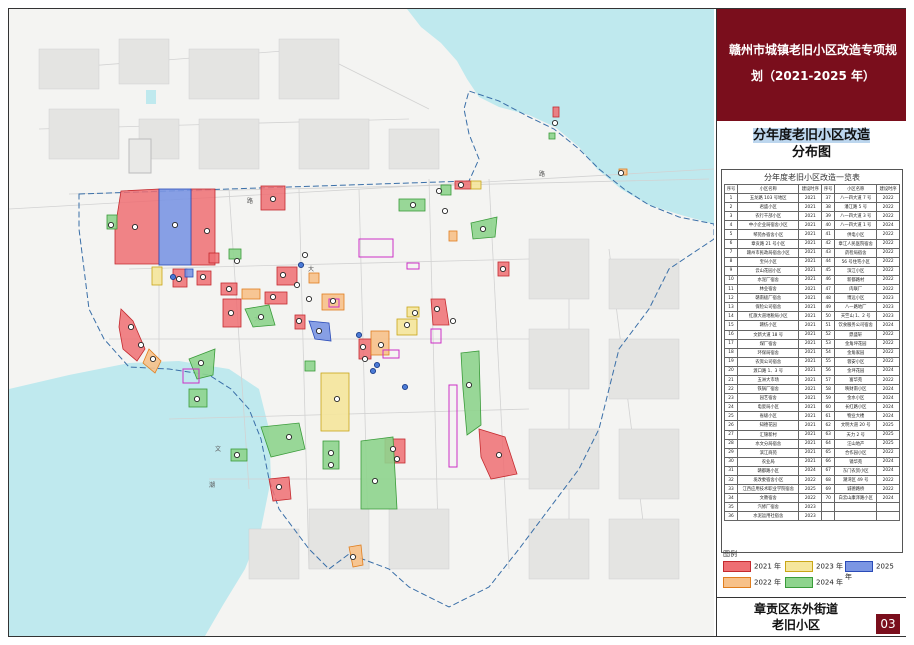 This screenshot has width=914, height=645. Describe the element at coordinates (189, 273) in the screenshot. I see `parcel-2025` at that location.